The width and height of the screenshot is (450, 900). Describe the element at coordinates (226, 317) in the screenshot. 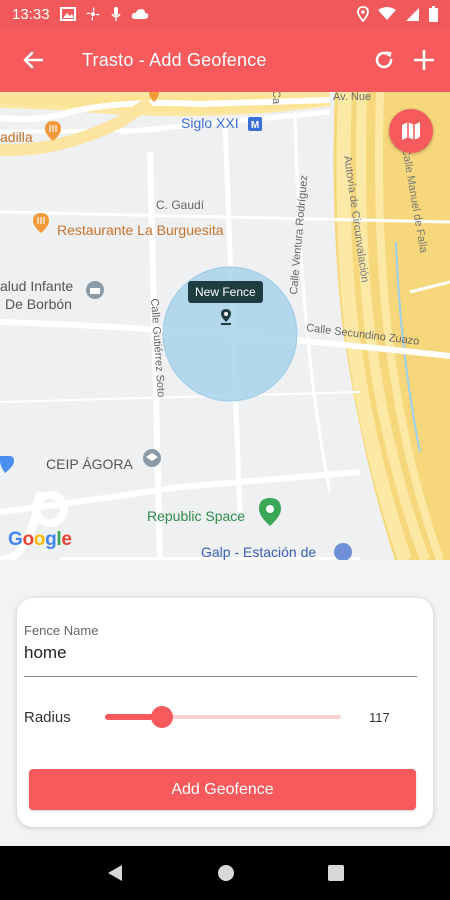

I see `fence-marker-icon` at that location.